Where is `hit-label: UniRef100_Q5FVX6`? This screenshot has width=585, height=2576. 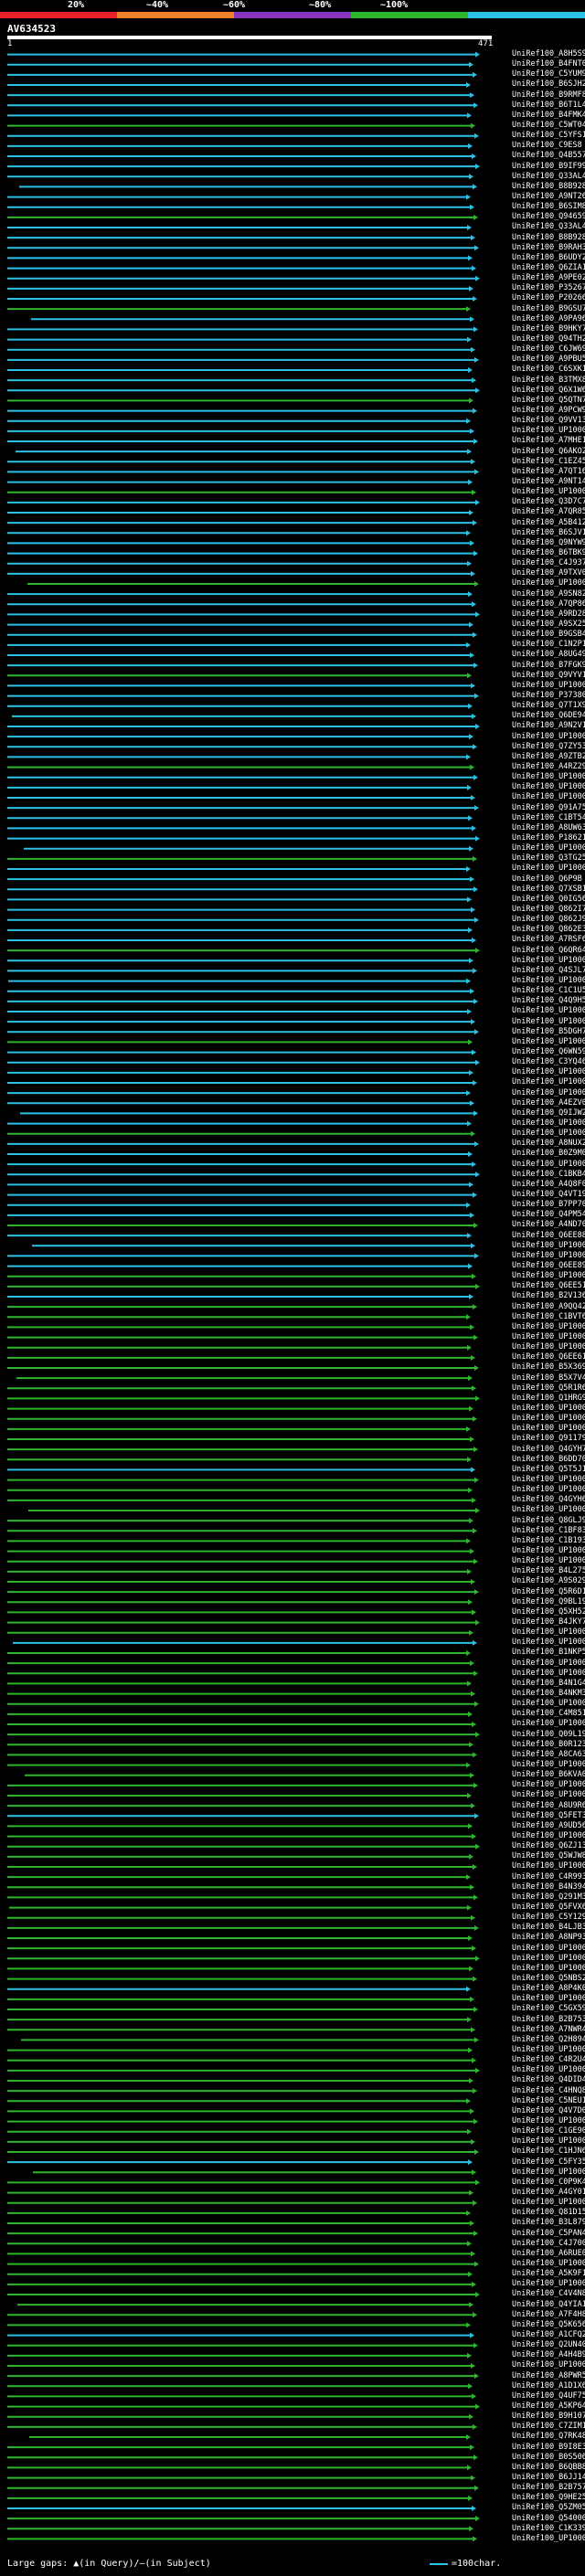
hit-label: UniRef100_Q5FVX6 is located at coordinates (548, 1907).